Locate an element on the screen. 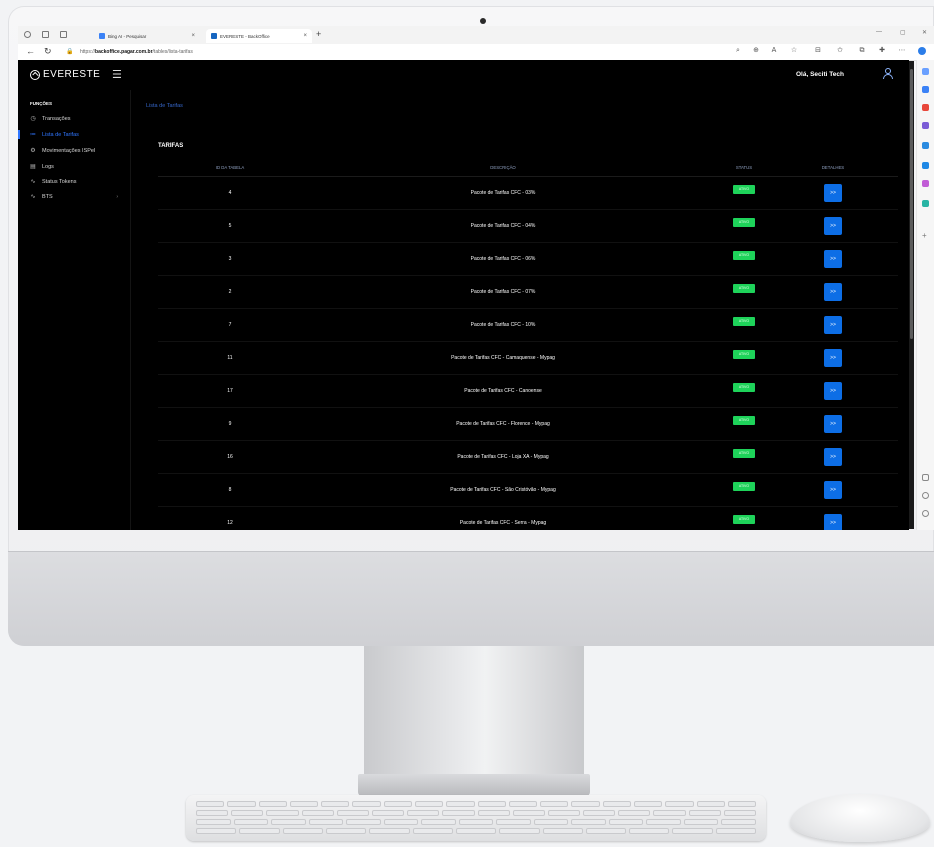 This screenshot has width=934, height=847. tab-backoffice: EVERESTE - BackOffice × is located at coordinates (259, 36).